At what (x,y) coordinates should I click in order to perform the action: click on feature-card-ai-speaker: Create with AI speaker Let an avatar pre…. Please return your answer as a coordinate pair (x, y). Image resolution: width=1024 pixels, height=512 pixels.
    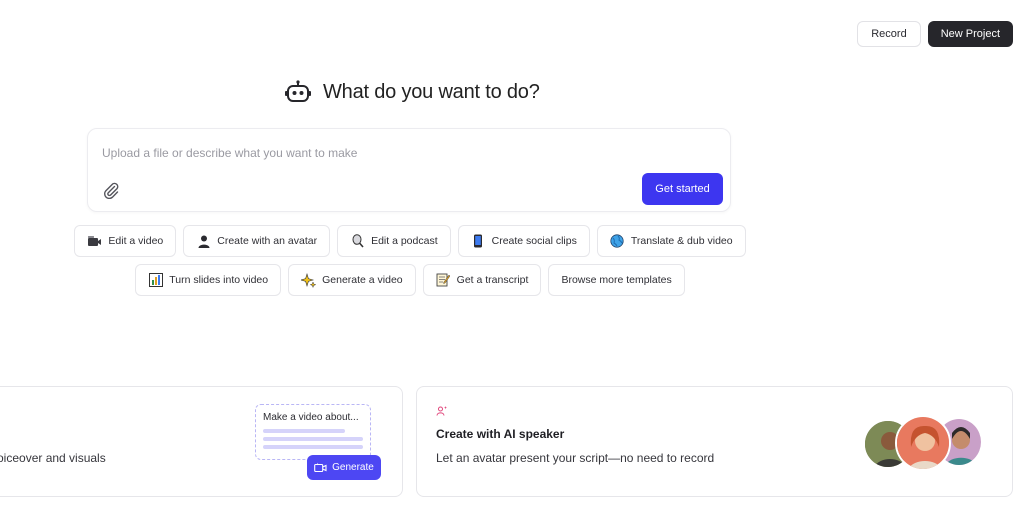
    Looking at the image, I should click on (714, 441).